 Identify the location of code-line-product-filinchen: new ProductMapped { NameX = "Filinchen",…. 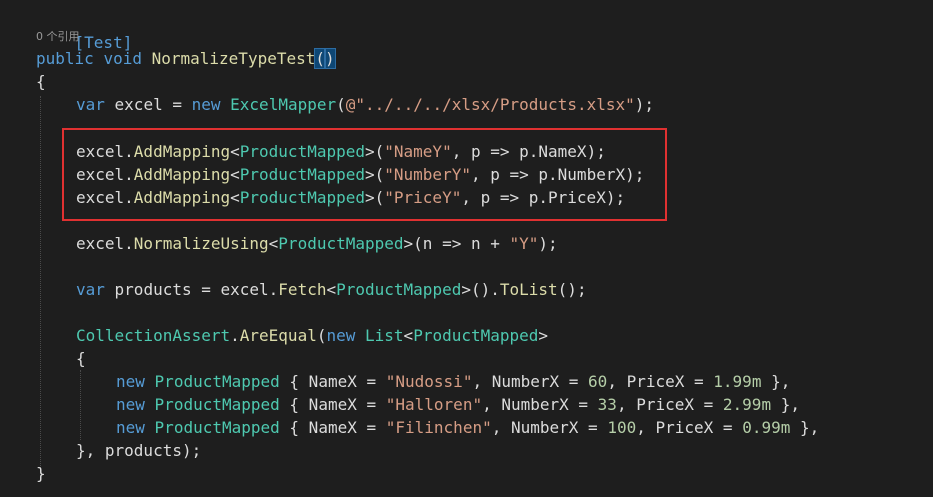
(467, 427).